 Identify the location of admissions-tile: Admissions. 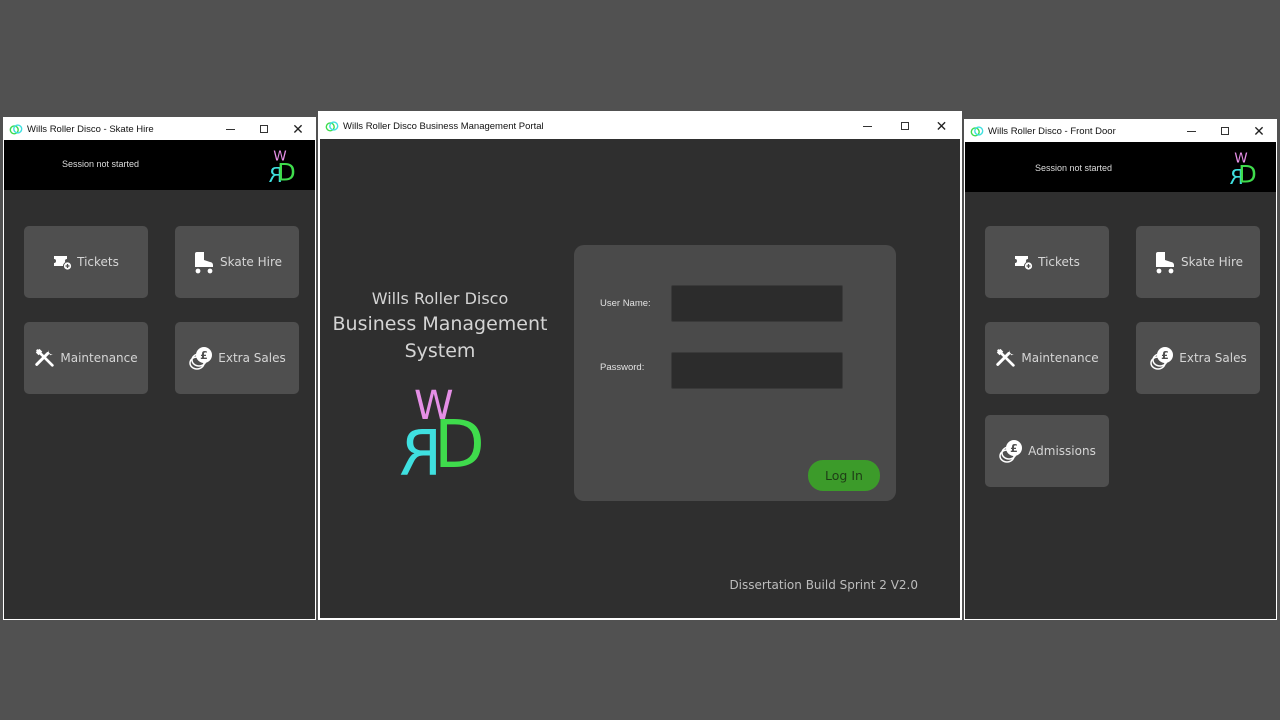
(1047, 451).